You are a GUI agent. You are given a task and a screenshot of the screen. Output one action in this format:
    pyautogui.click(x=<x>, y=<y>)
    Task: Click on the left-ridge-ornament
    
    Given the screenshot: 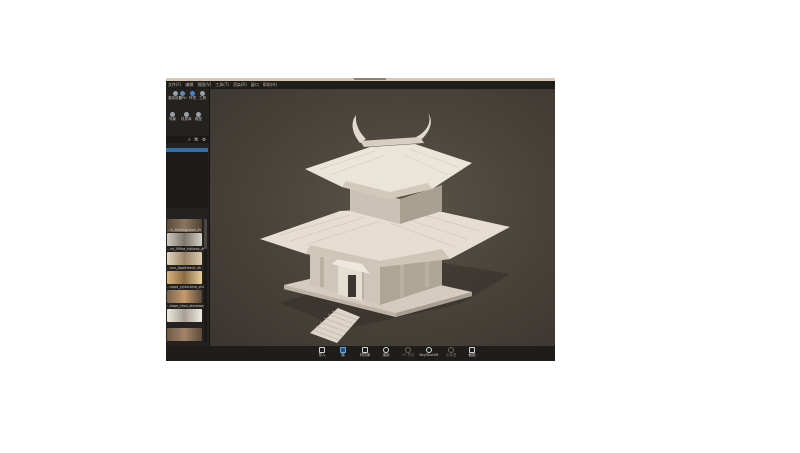 What is the action you would take?
    pyautogui.click(x=359, y=129)
    